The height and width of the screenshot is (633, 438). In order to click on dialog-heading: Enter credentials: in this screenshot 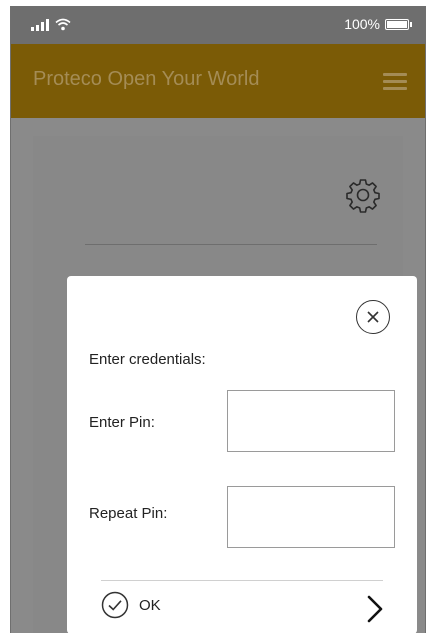, I will do `click(147, 359)`.